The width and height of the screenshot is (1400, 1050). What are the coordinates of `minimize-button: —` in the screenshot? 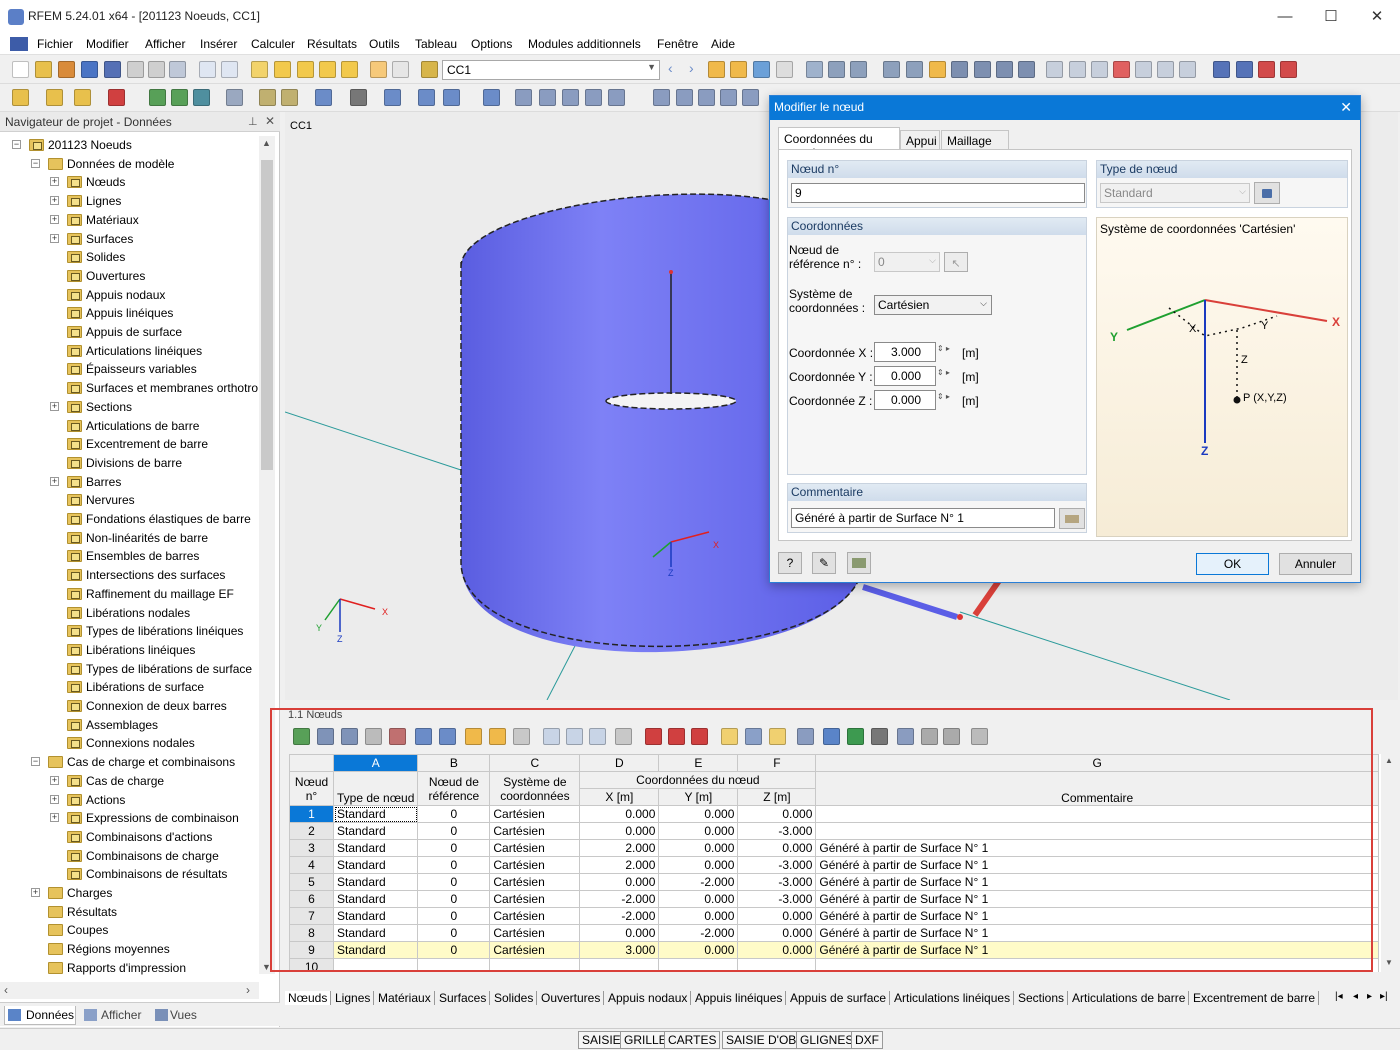 It's located at (1285, 17).